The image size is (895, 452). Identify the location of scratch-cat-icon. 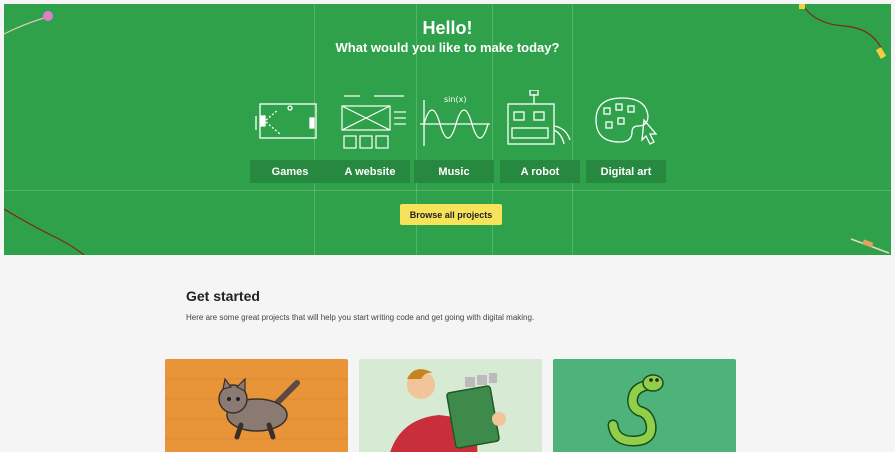
(256, 408).